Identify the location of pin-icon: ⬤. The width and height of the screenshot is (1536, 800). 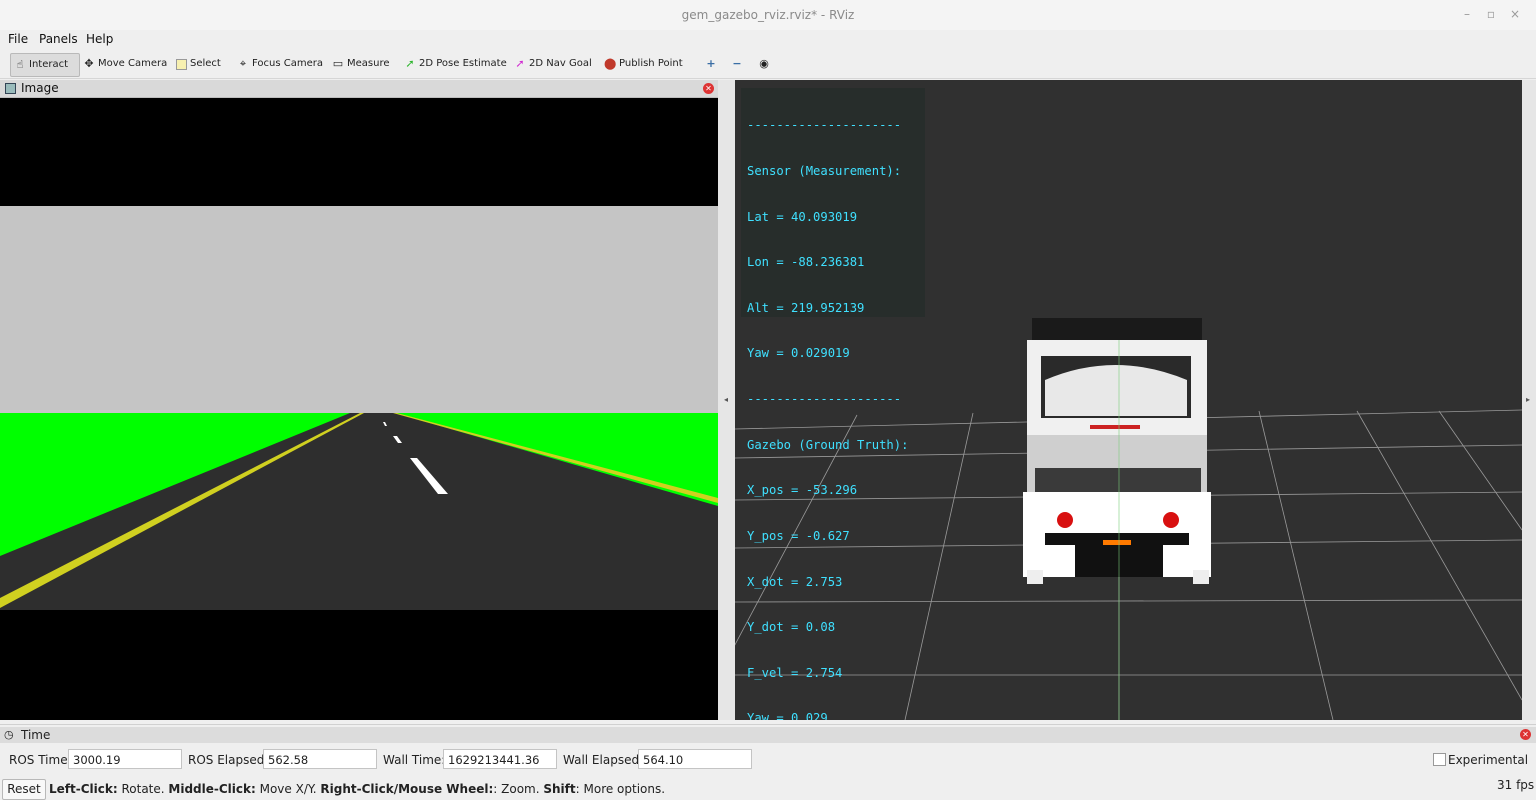
(610, 63).